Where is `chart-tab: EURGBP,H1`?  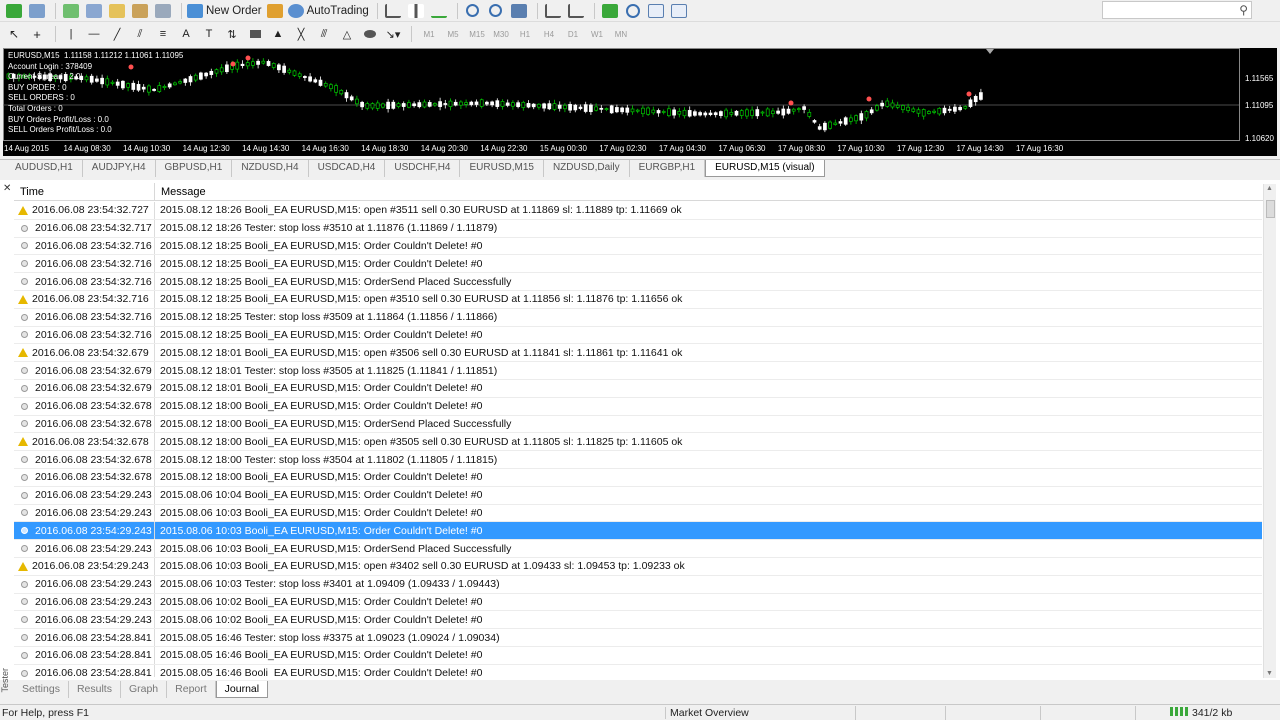
chart-tab: EURGBP,H1 is located at coordinates (668, 168).